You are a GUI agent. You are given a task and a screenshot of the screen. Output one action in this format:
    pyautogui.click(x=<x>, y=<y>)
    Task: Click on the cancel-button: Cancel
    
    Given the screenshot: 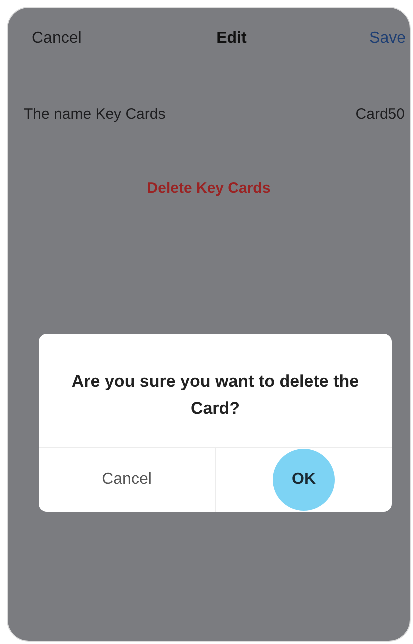 What is the action you would take?
    pyautogui.click(x=127, y=480)
    